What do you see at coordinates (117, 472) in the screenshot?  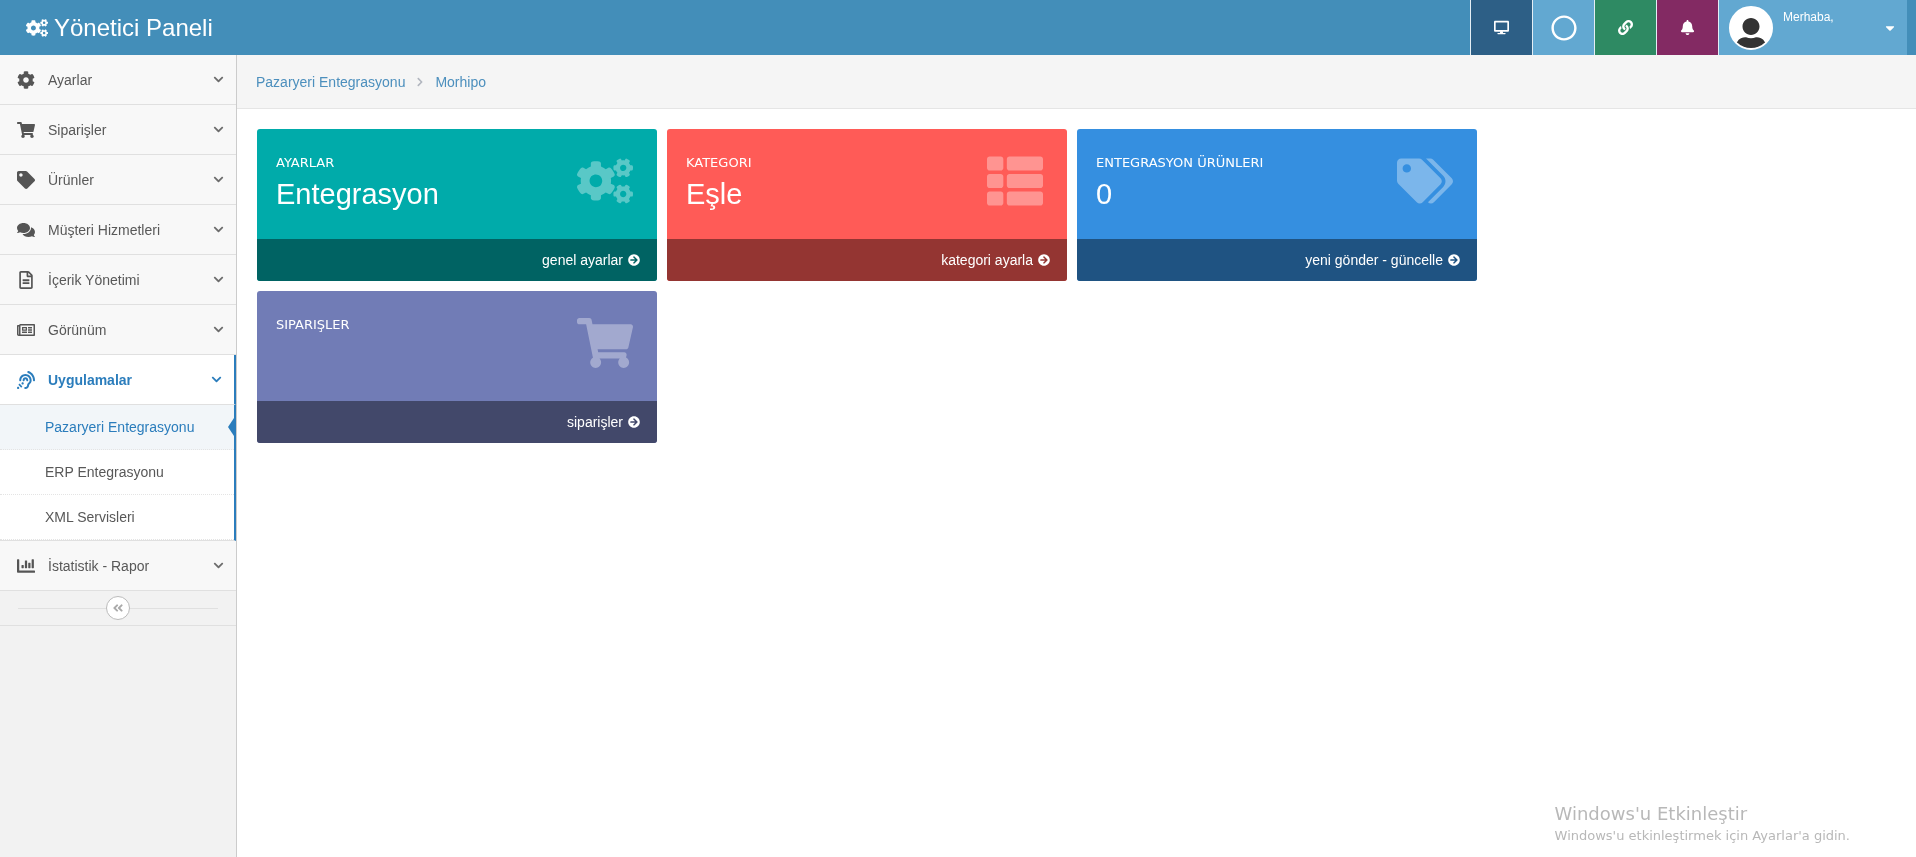 I see `submenu-item: ERP Entegrasyonu` at bounding box center [117, 472].